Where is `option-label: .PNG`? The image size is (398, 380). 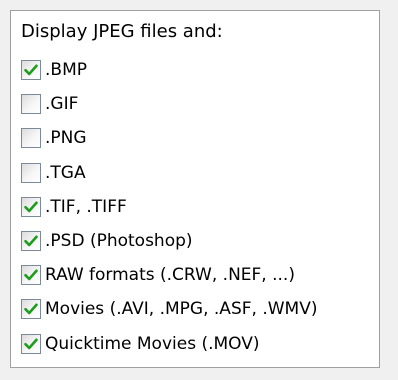 option-label: .PNG is located at coordinates (66, 138).